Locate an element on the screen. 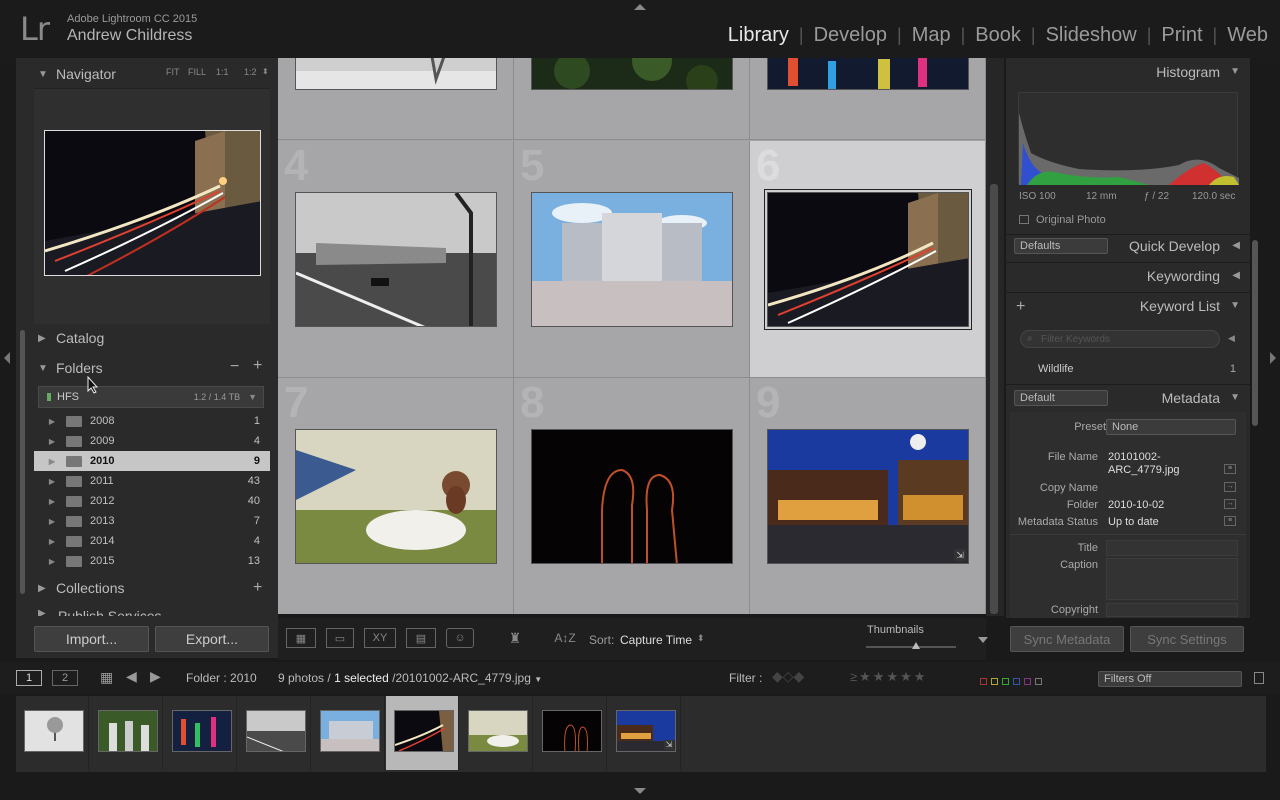  folder-value: 2010-10-02 is located at coordinates (1136, 505).